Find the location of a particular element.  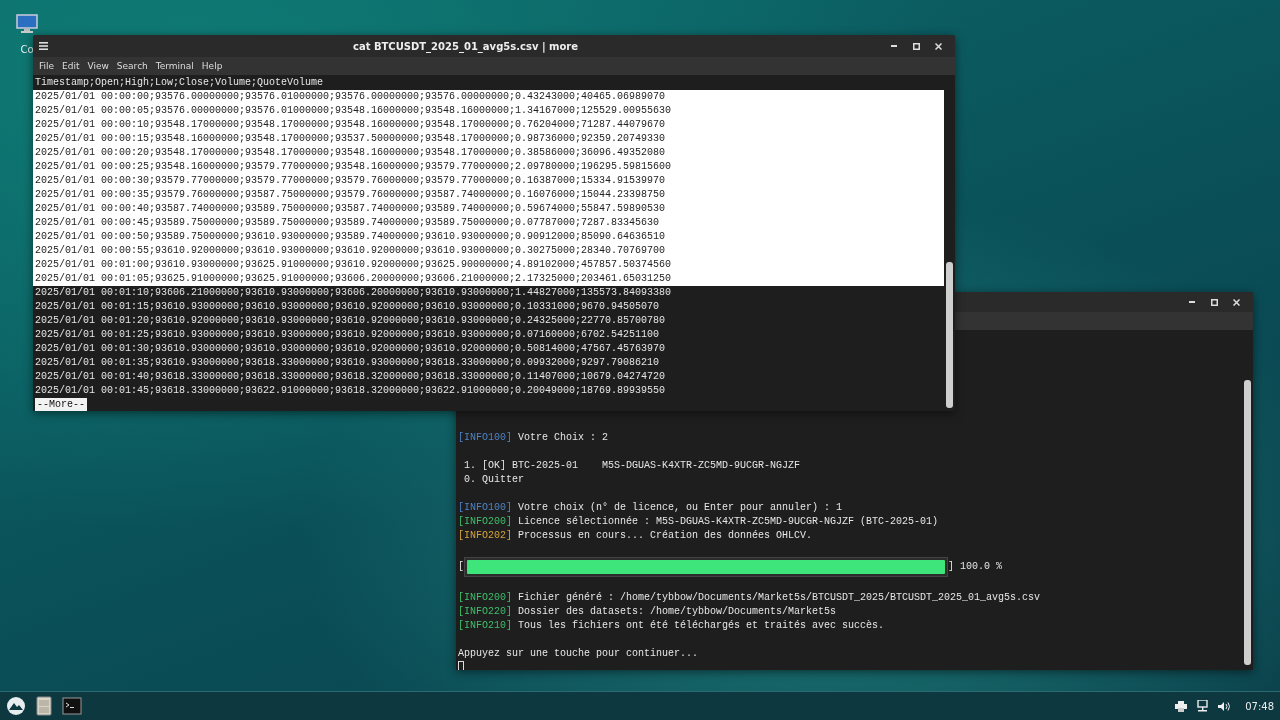

menu-item: Help is located at coordinates (212, 66).